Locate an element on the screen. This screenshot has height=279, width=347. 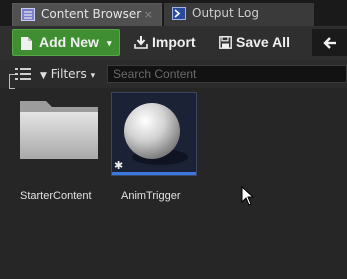
tab-content-browser: Content Browser × is located at coordinates (87, 14).